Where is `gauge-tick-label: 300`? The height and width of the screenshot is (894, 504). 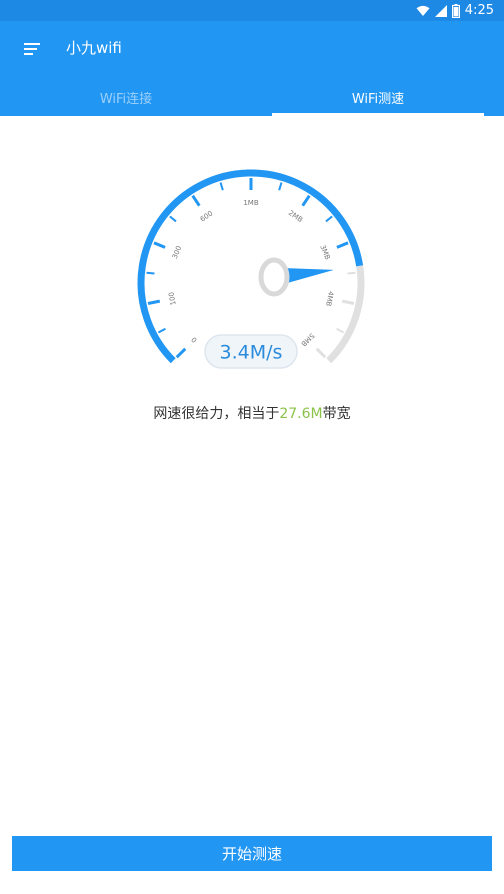
gauge-tick-label: 300 is located at coordinates (177, 252).